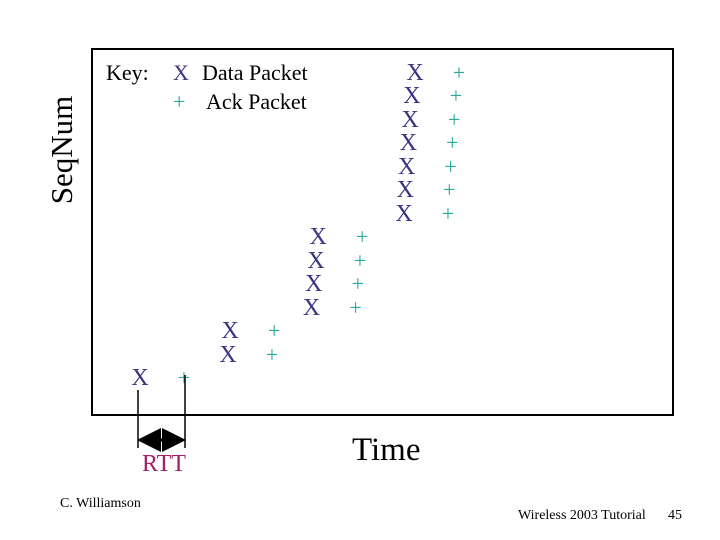 This screenshot has height=540, width=720. Describe the element at coordinates (582, 515) in the screenshot. I see `footer-title: Wireless 2003 Tutorial` at that location.